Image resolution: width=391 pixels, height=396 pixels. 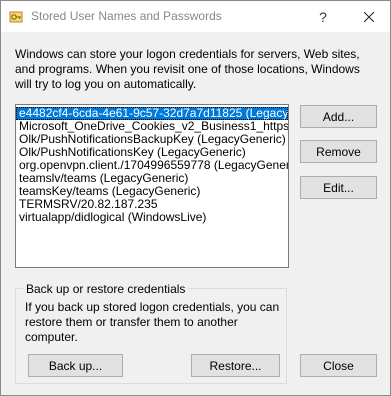 I want to click on help-button: ?, so click(x=323, y=16).